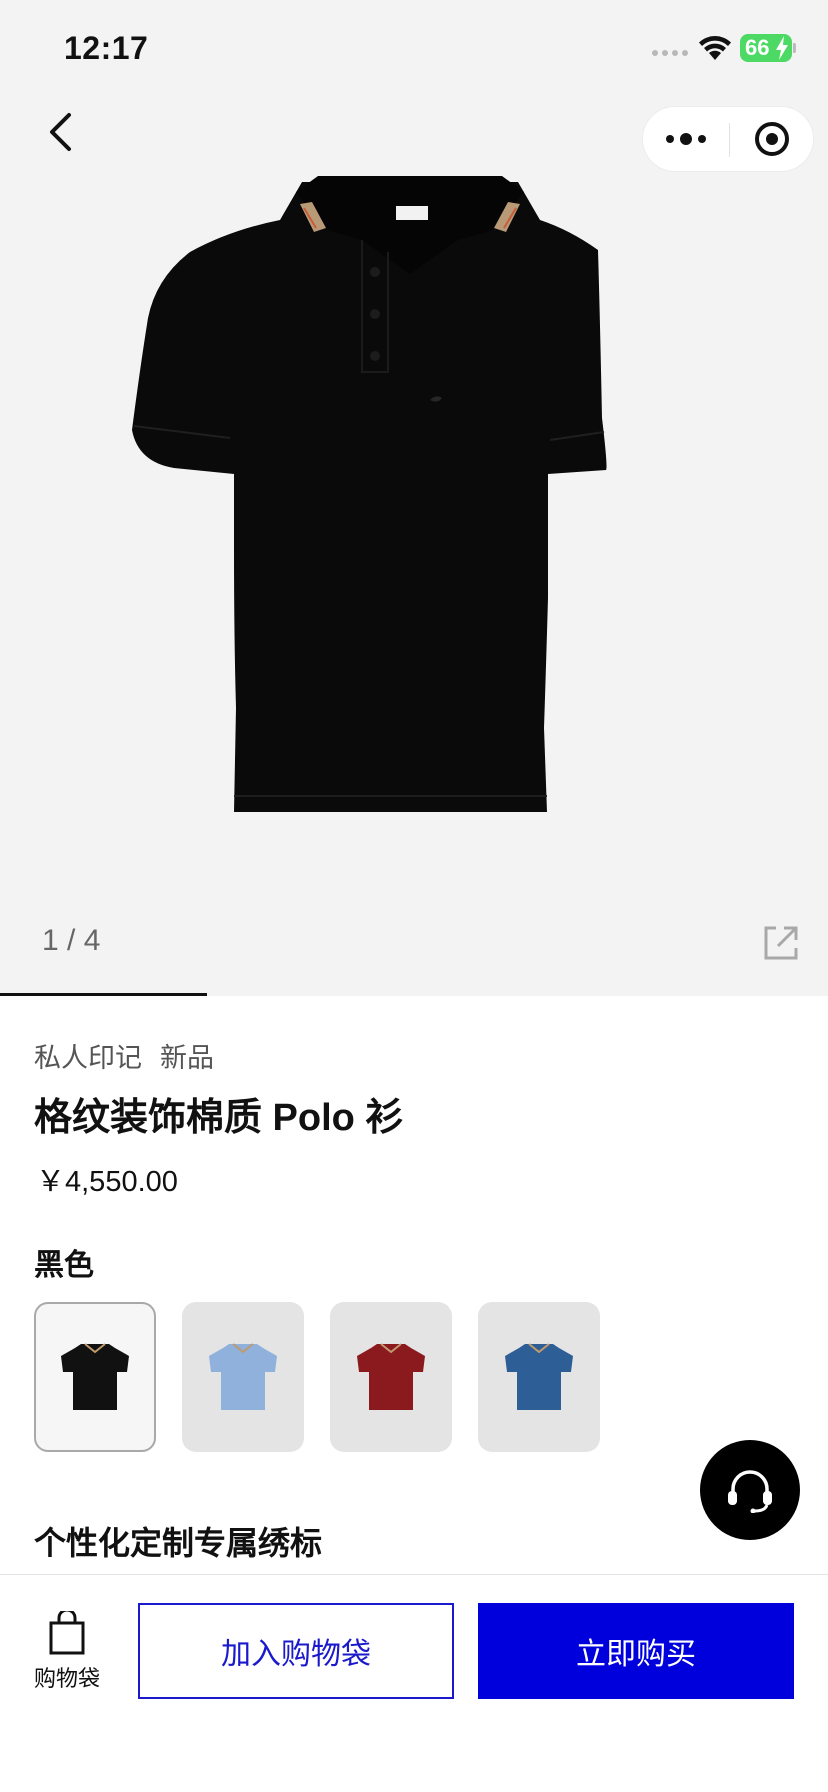 The image size is (828, 1792). I want to click on buy-now-button: 立即购买, so click(636, 1651).